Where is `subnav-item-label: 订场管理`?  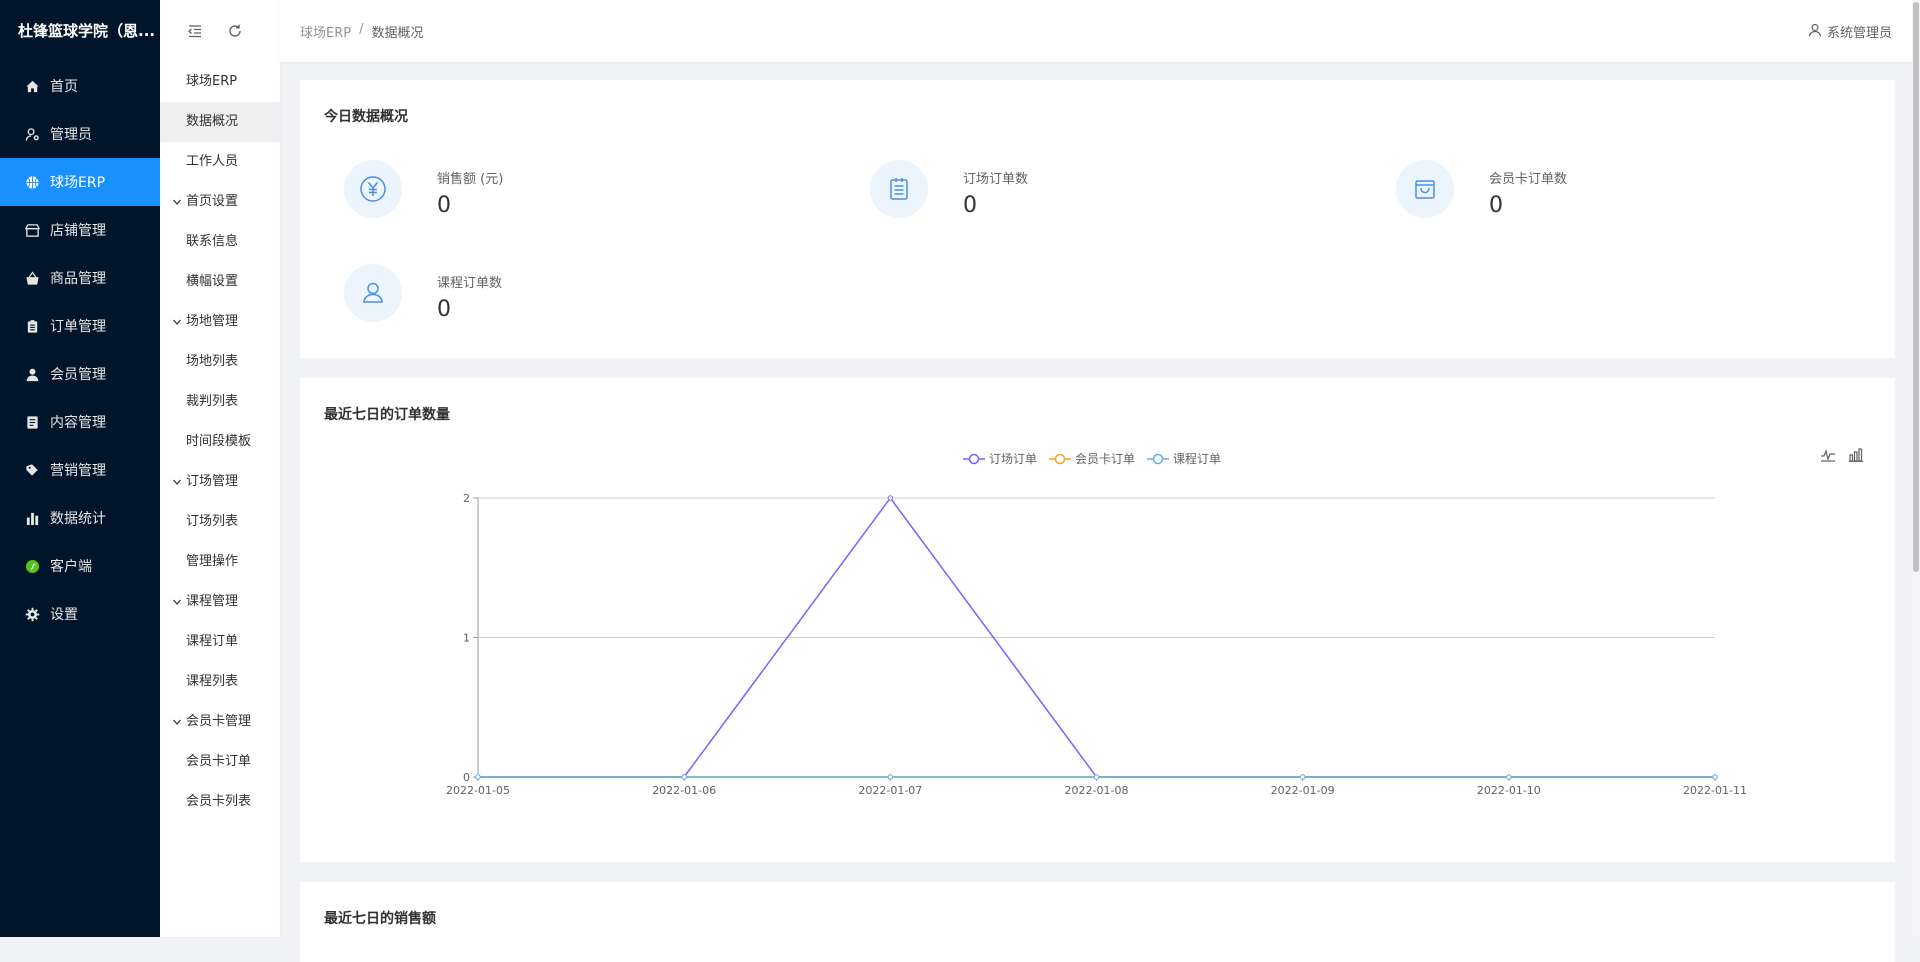
subnav-item-label: 订场管理 is located at coordinates (212, 481).